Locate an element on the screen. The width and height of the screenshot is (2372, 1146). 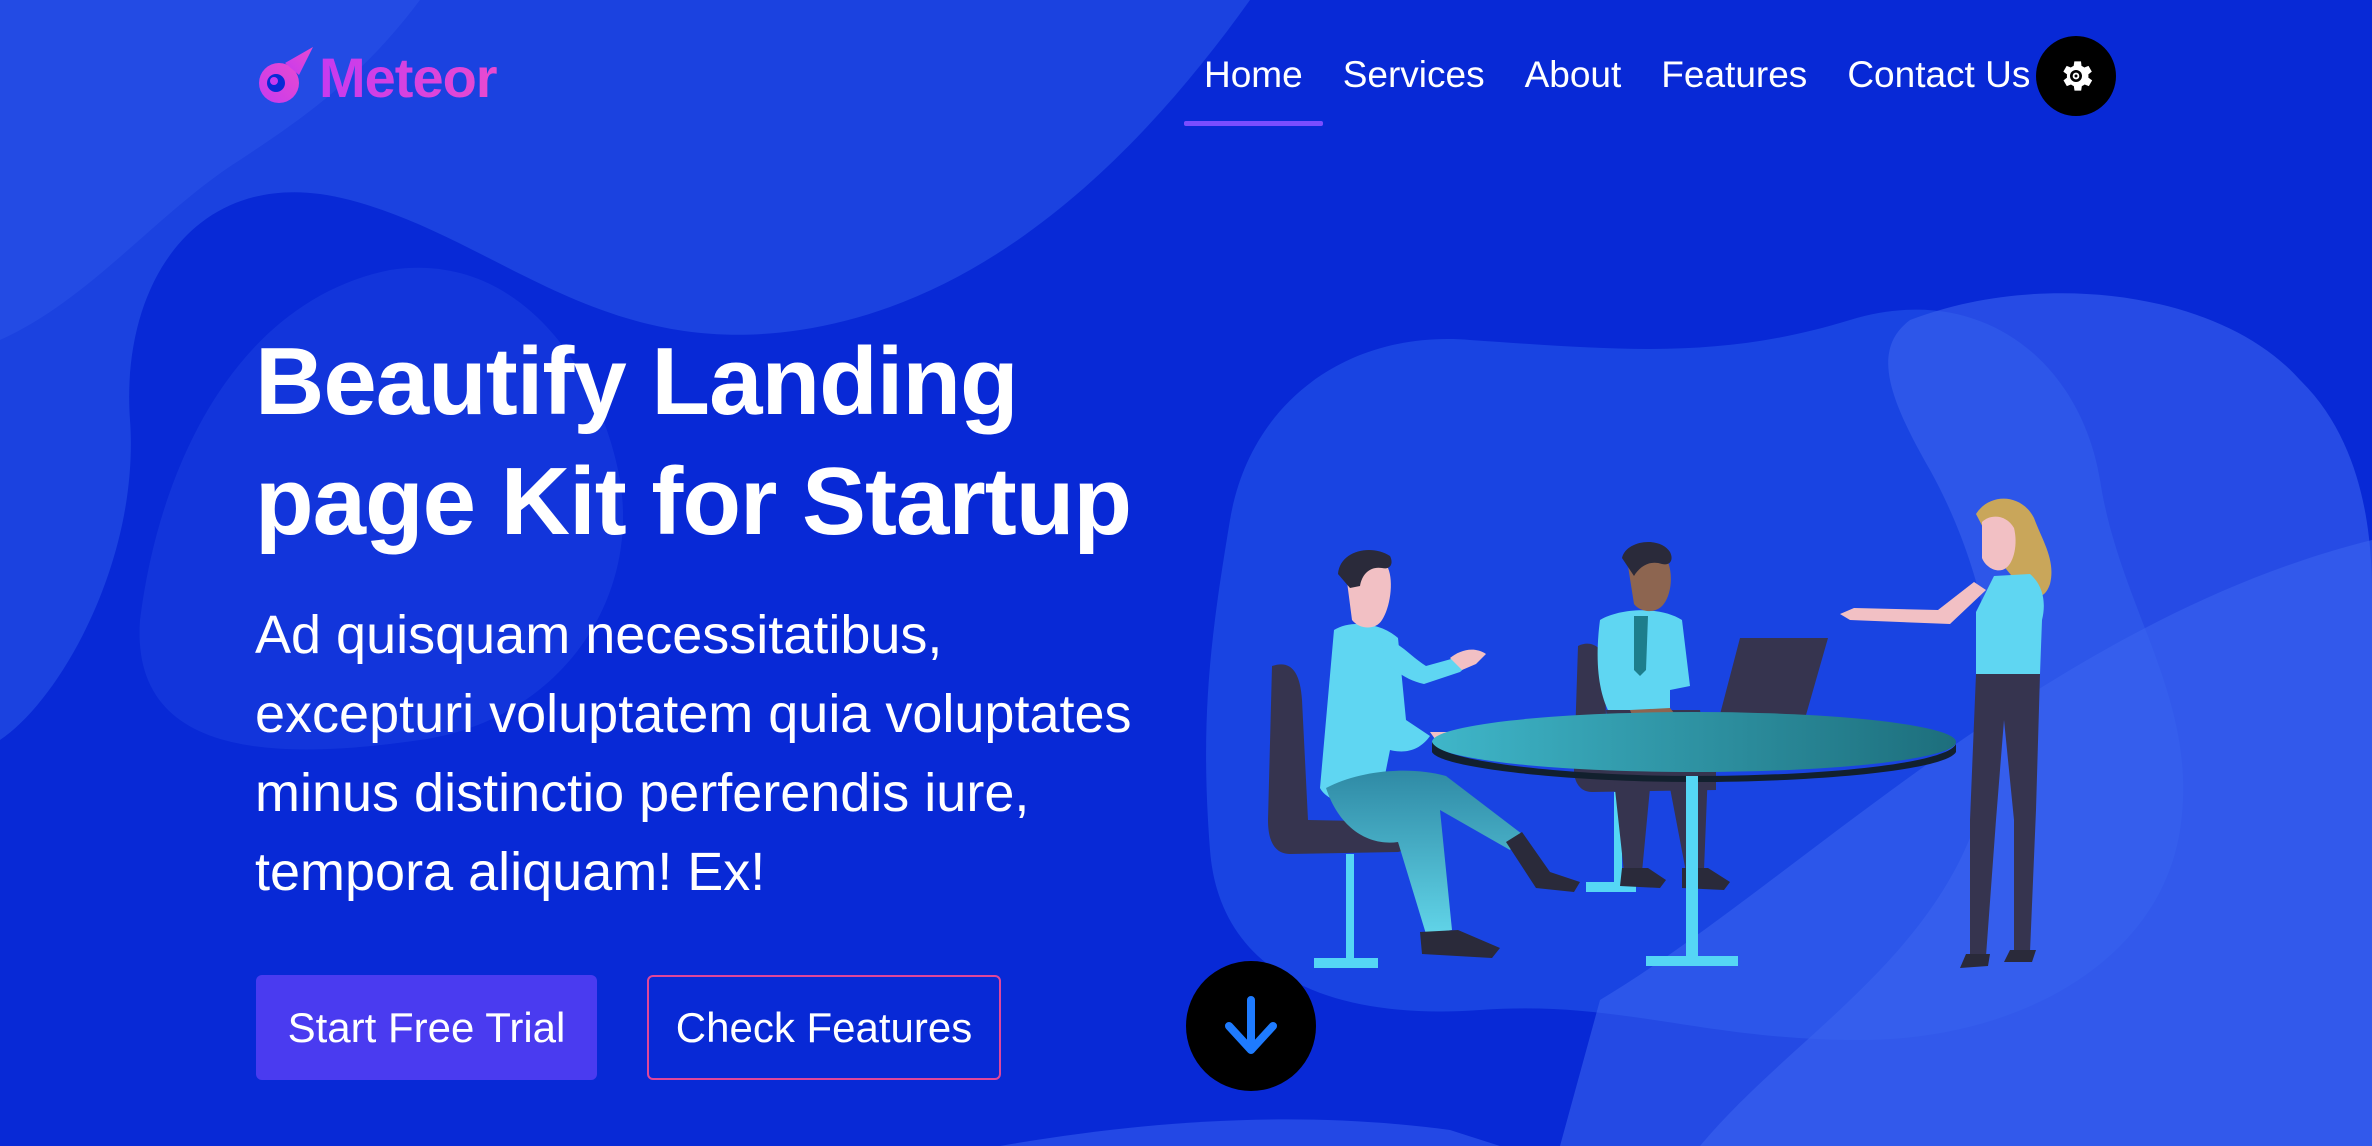
brand-logo: Meteor is located at coordinates (376, 77).